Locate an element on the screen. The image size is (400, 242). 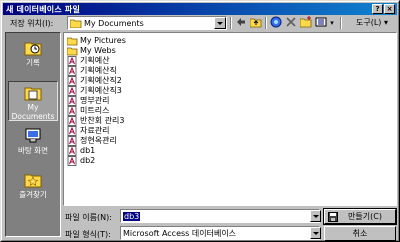
back-arrow-icon is located at coordinates (241, 23).